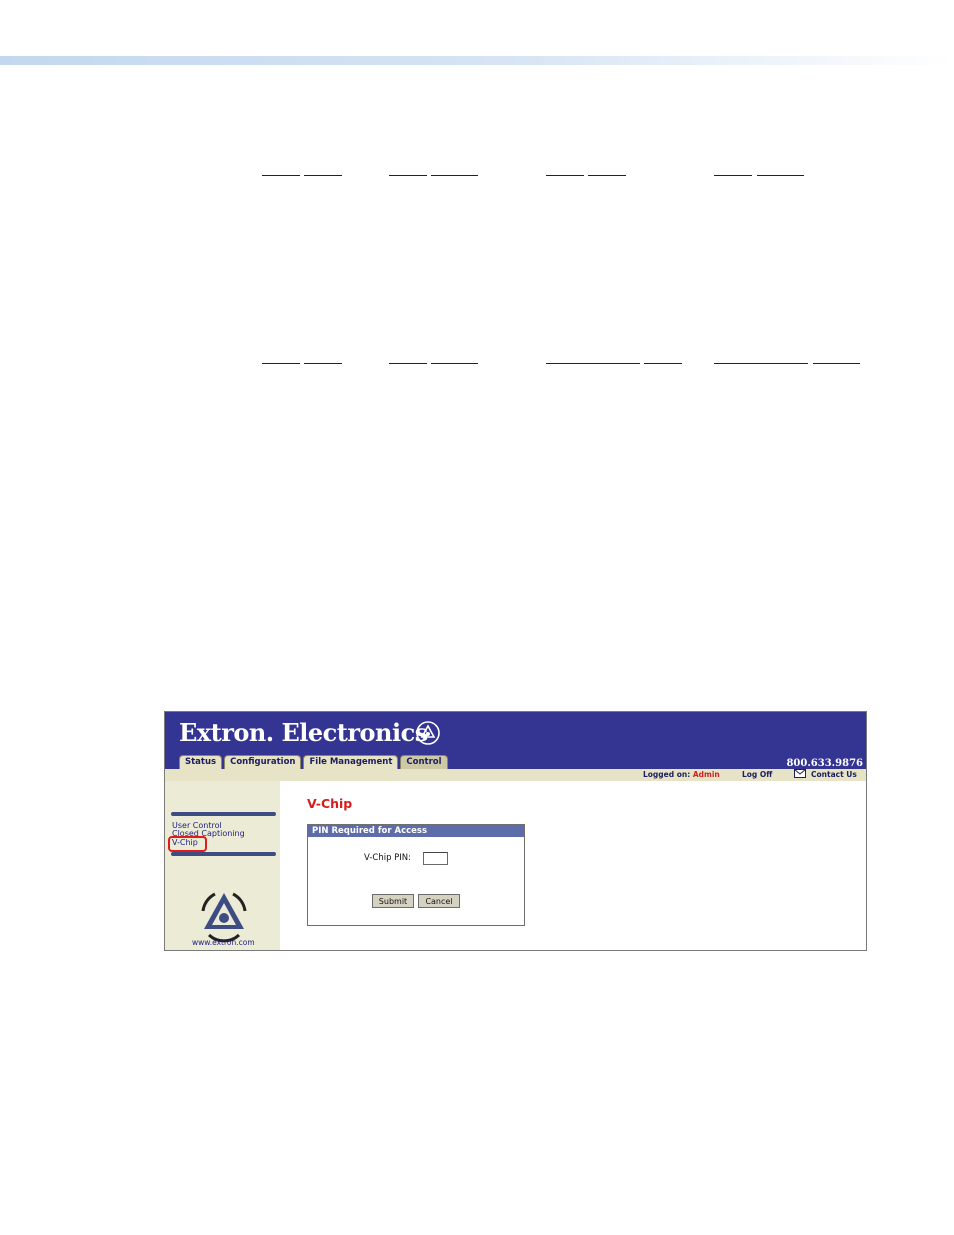 This screenshot has height=1235, width=954. Describe the element at coordinates (834, 774) in the screenshot. I see `contact-us-link: Contact Us` at that location.